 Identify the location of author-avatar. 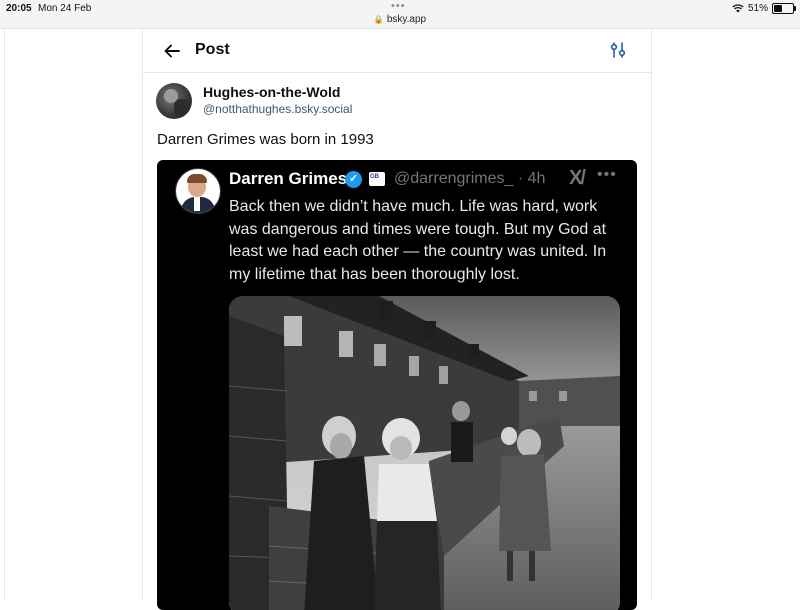
(174, 101).